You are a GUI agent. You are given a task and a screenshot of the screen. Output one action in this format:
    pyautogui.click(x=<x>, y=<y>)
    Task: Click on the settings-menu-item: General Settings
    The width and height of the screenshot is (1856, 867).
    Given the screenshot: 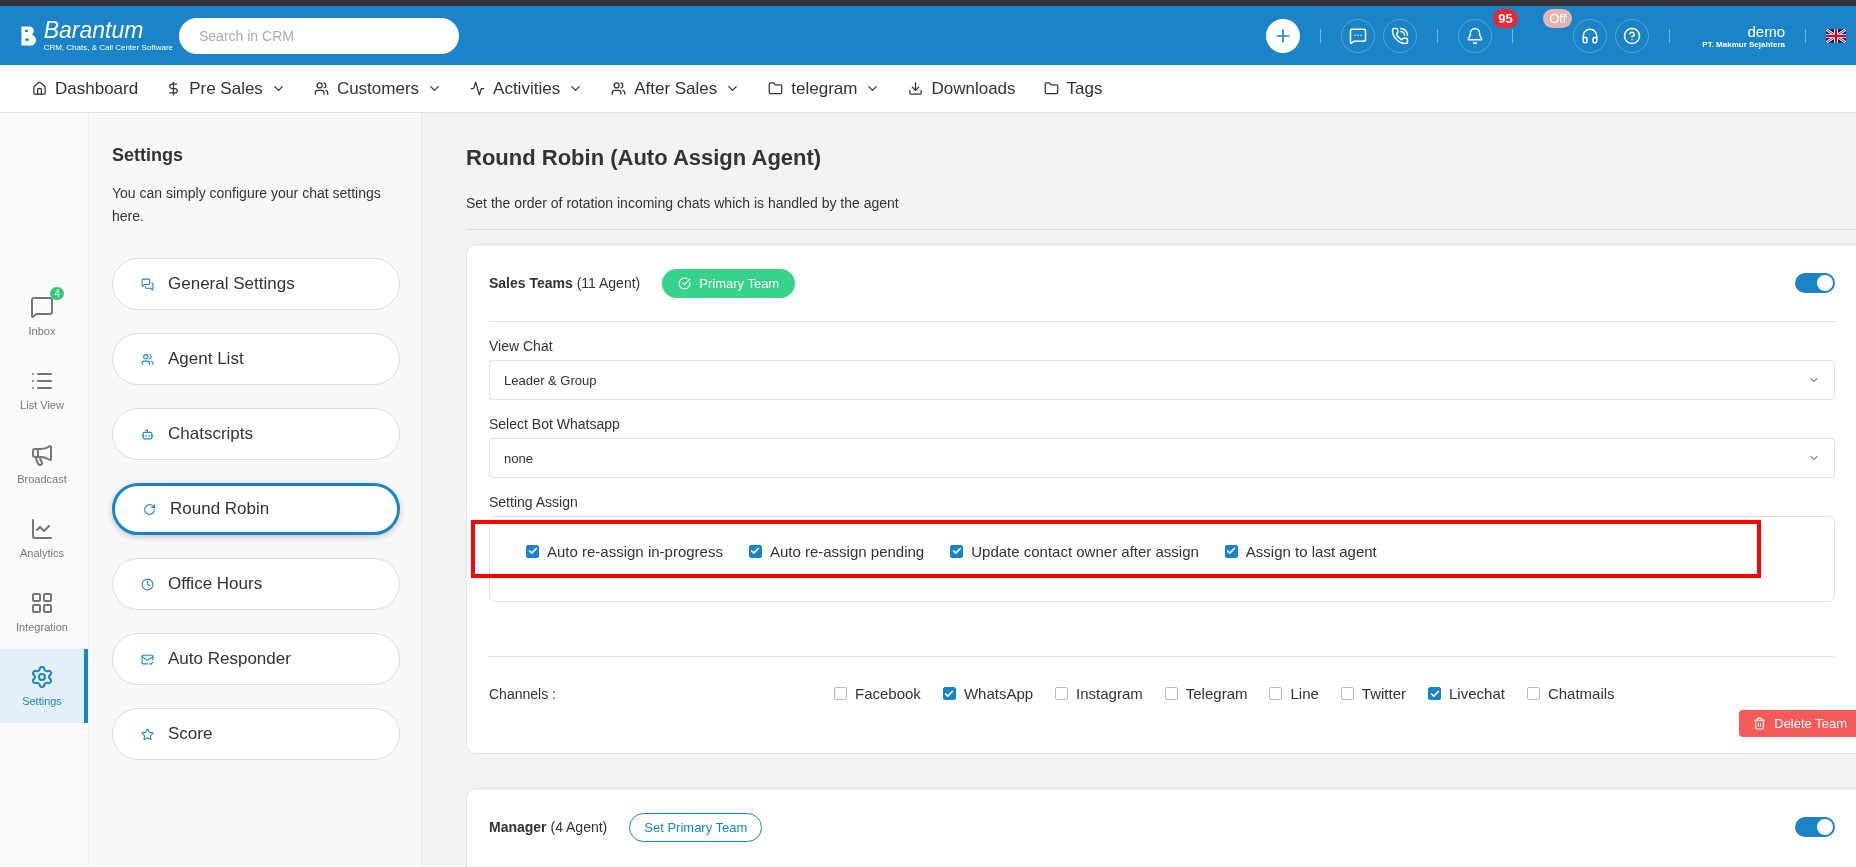 What is the action you would take?
    pyautogui.click(x=256, y=284)
    